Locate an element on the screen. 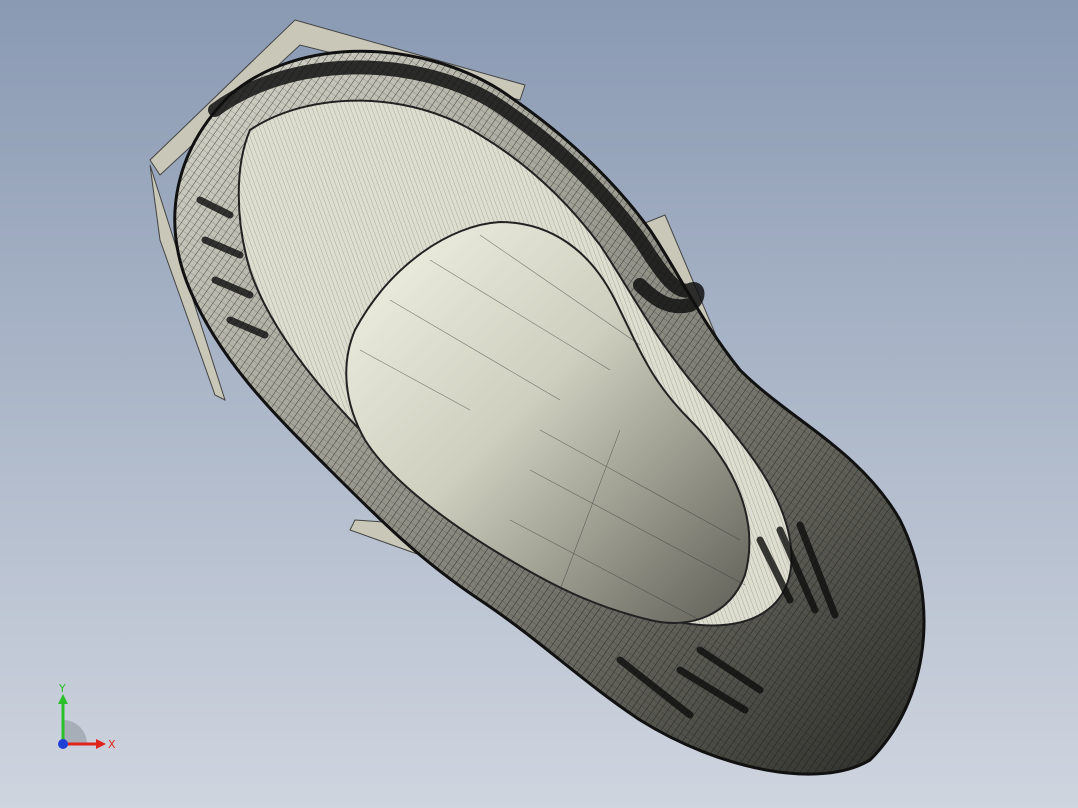  y-axis-label: Y is located at coordinates (62, 688).